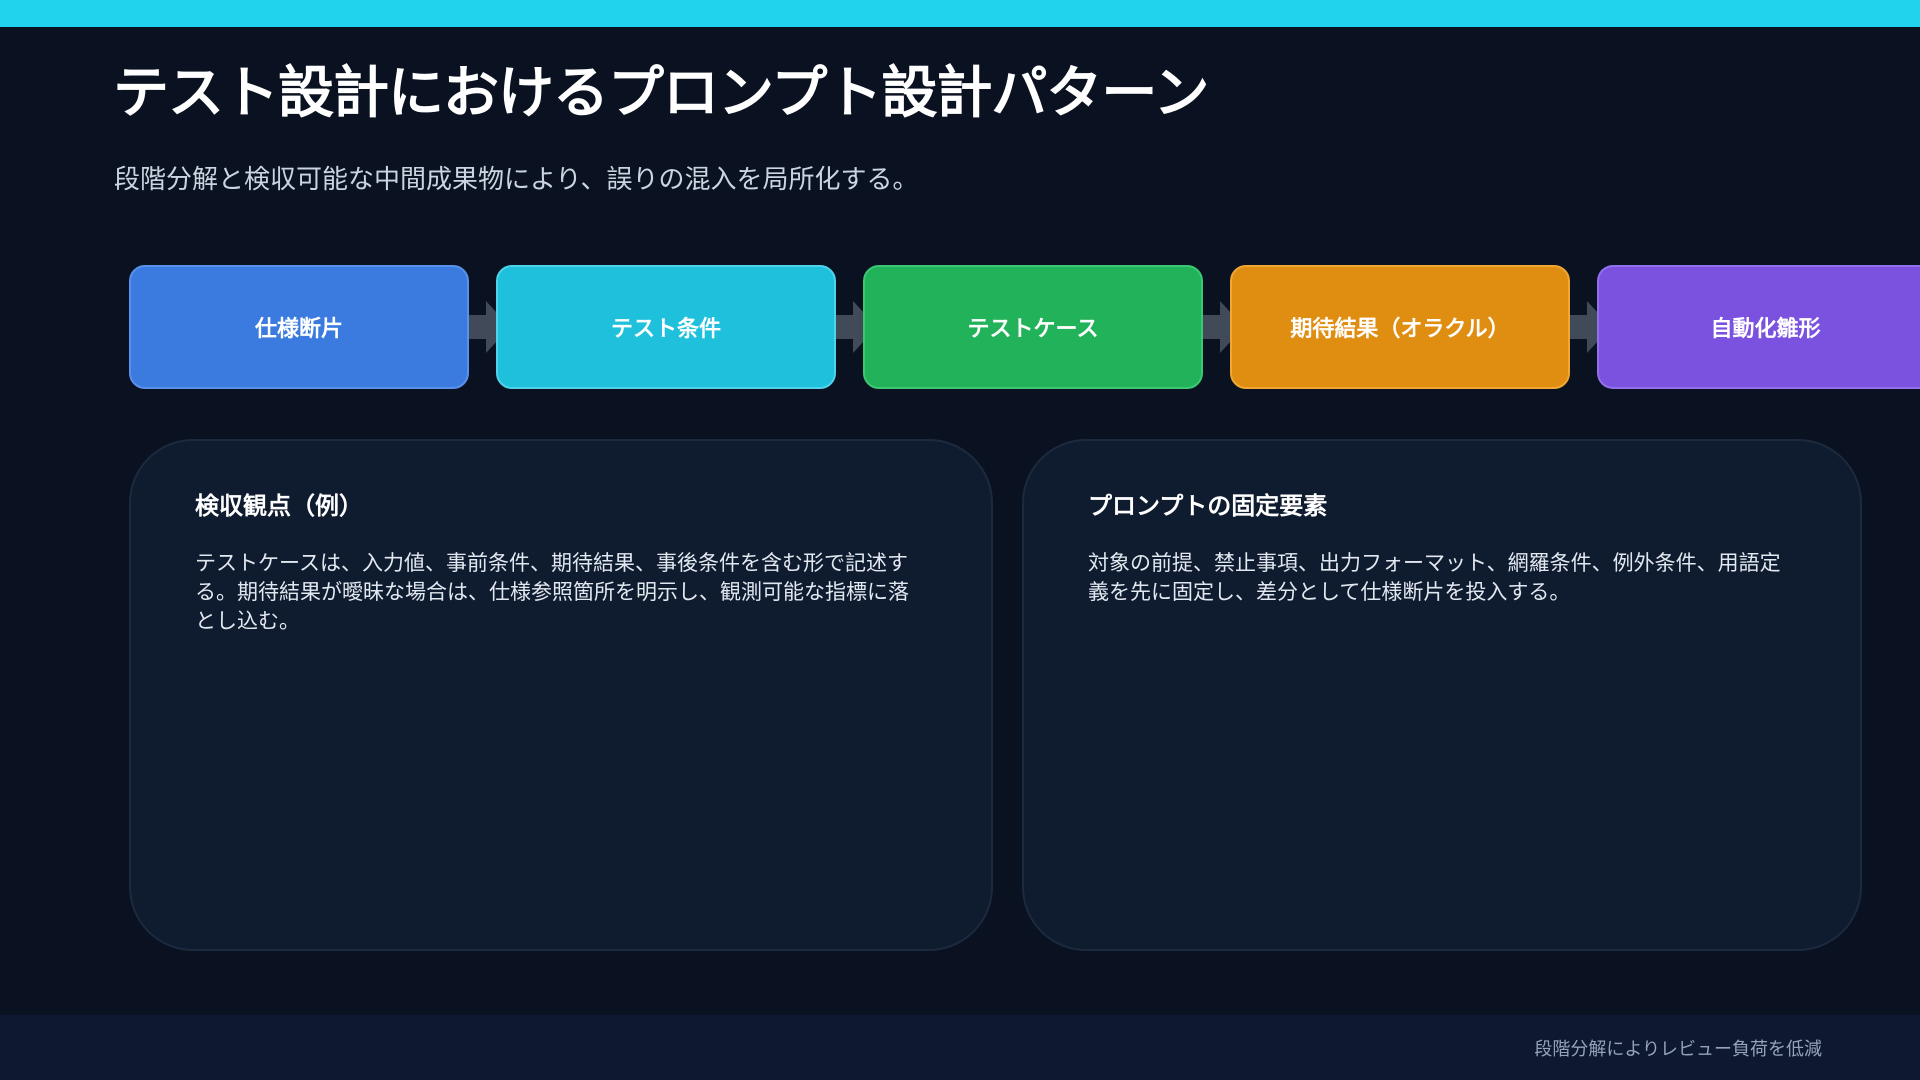 Image resolution: width=1920 pixels, height=1080 pixels. Describe the element at coordinates (1208, 506) in the screenshot. I see `card-title: プロンプトの固定要素` at that location.